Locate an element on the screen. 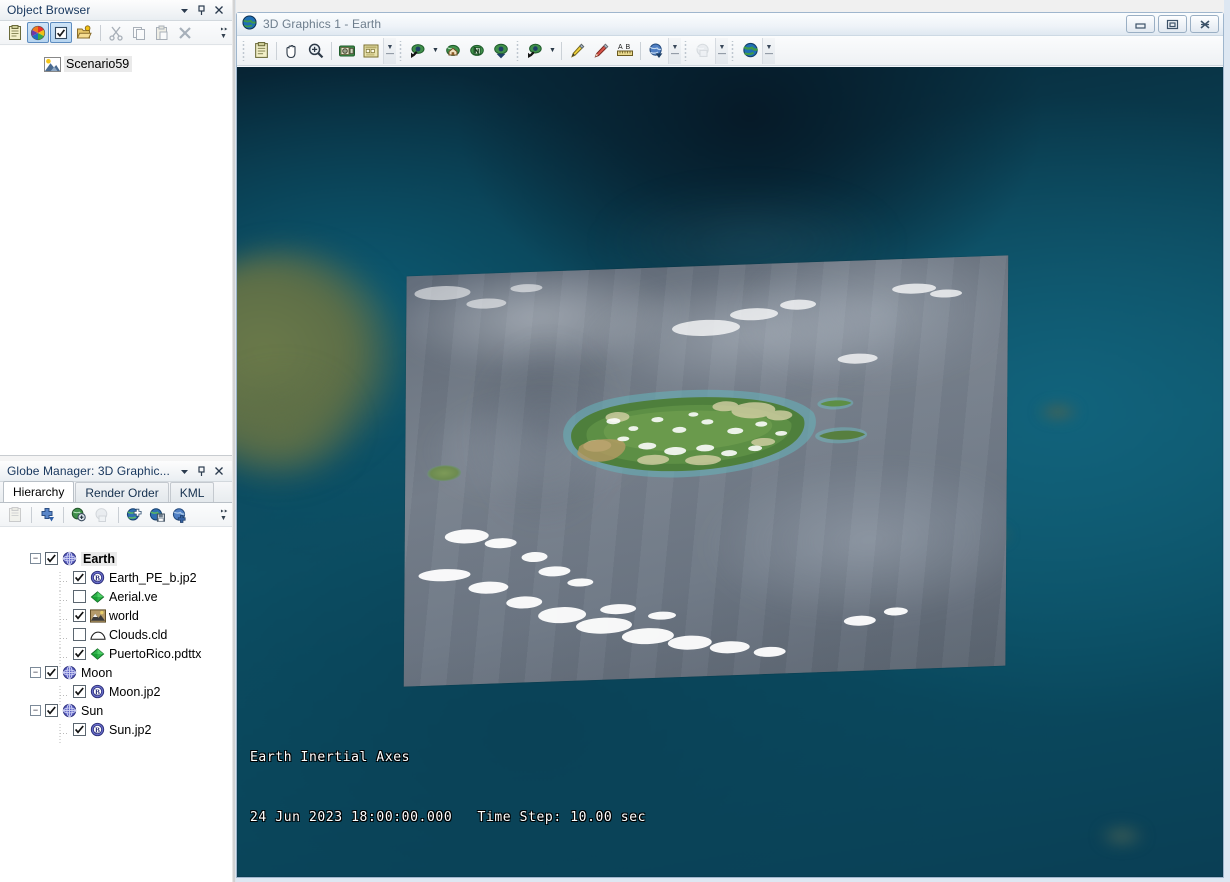 This screenshot has height=882, width=1230. tree-row: − Moon is located at coordinates (116, 672).